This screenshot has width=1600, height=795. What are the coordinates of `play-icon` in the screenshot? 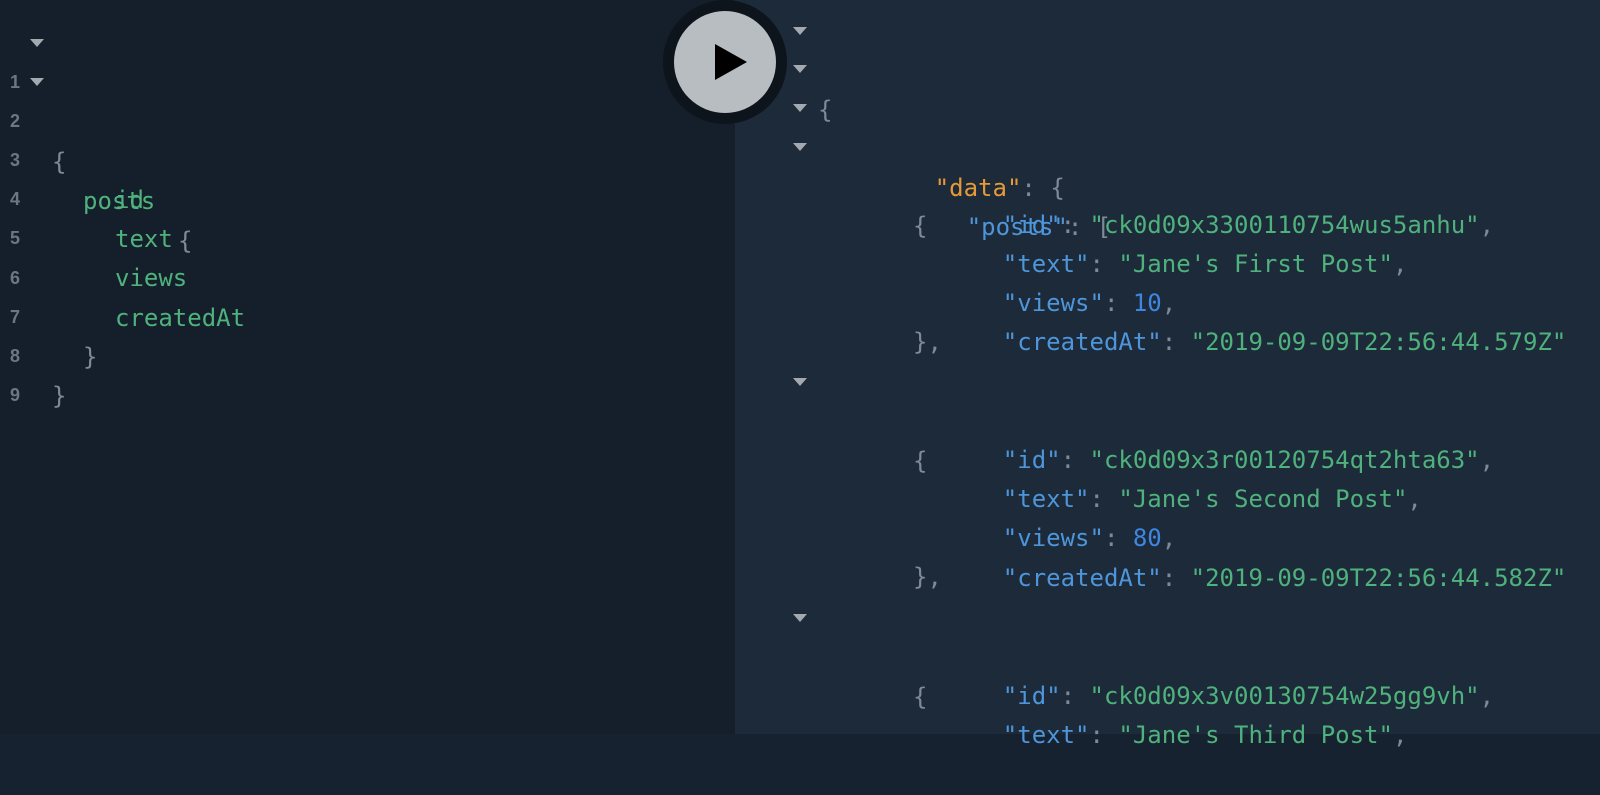 It's located at (731, 62).